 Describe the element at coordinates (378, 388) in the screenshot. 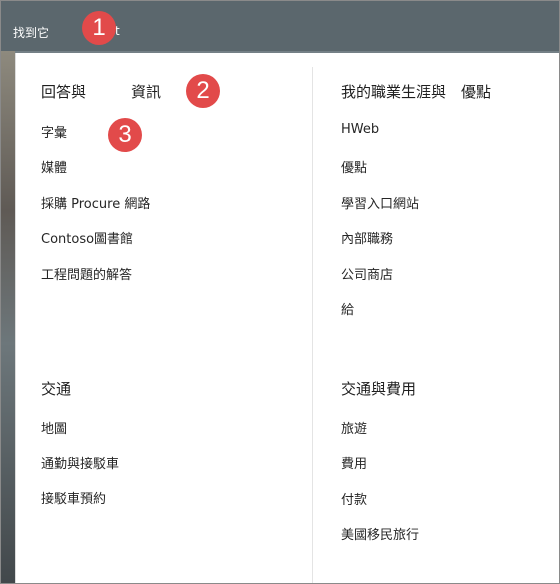

I see `travel-expenses-heading: 交通與費用` at that location.